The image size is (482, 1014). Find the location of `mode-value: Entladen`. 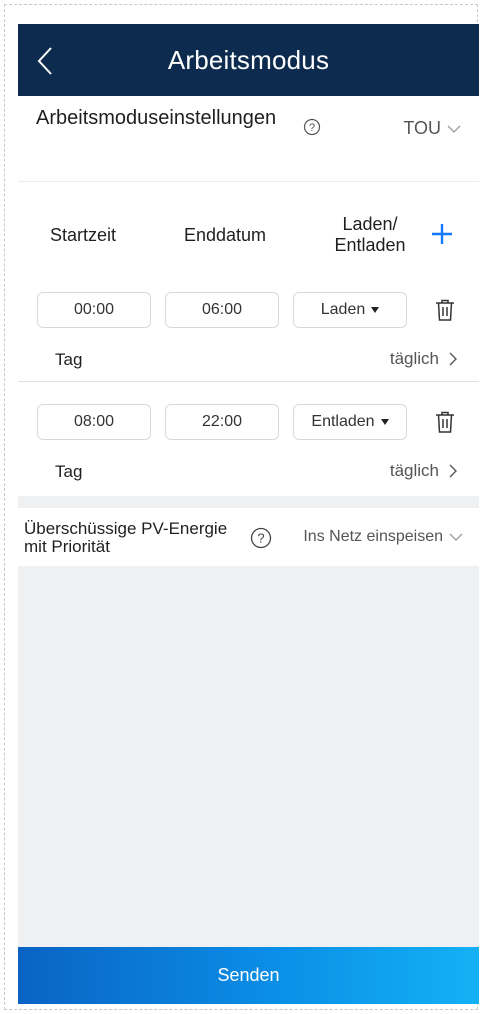

mode-value: Entladen is located at coordinates (343, 421).